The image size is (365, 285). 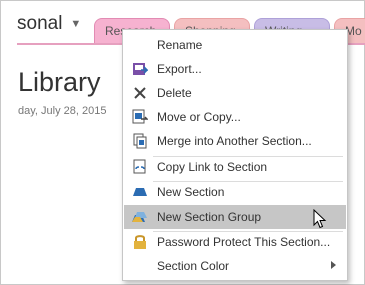 What do you see at coordinates (209, 217) in the screenshot?
I see `menu-item-label: New Section Group` at bounding box center [209, 217].